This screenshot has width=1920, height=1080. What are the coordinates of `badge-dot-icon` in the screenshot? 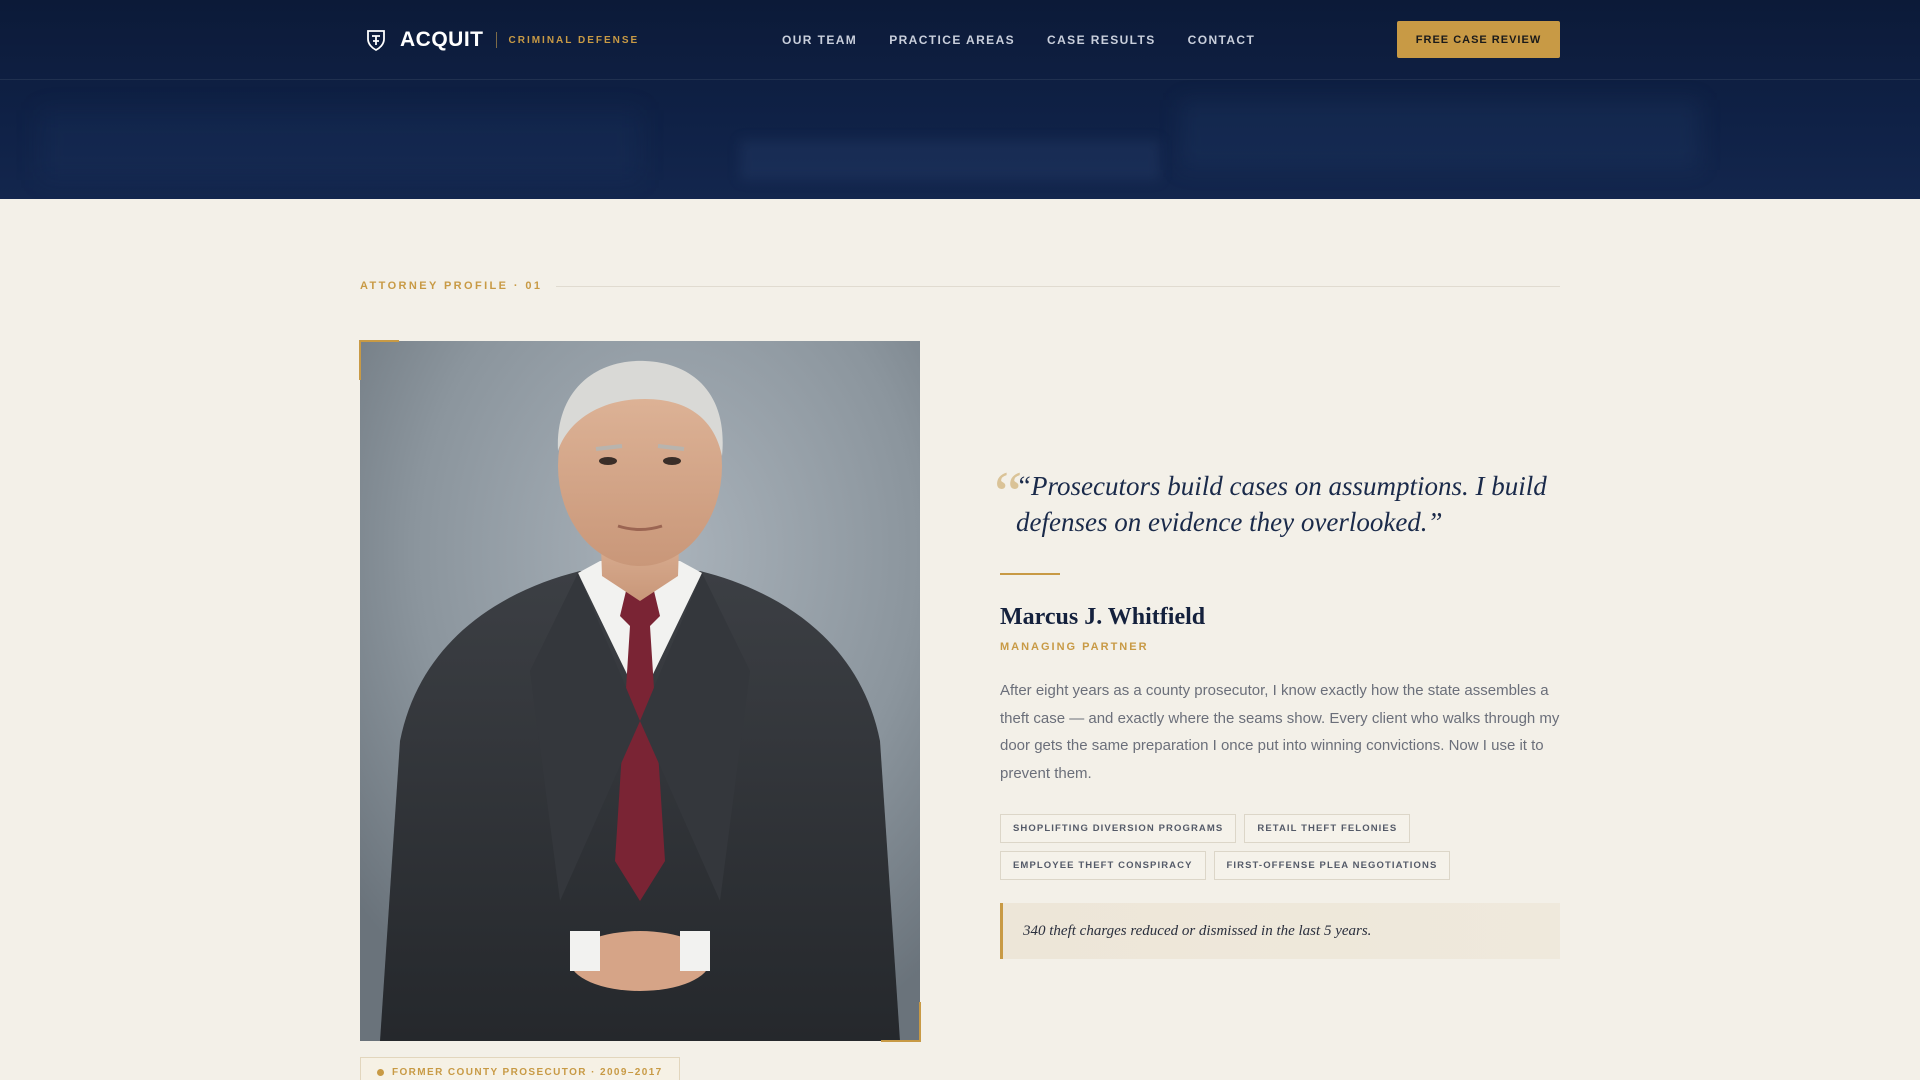 It's located at (380, 1072).